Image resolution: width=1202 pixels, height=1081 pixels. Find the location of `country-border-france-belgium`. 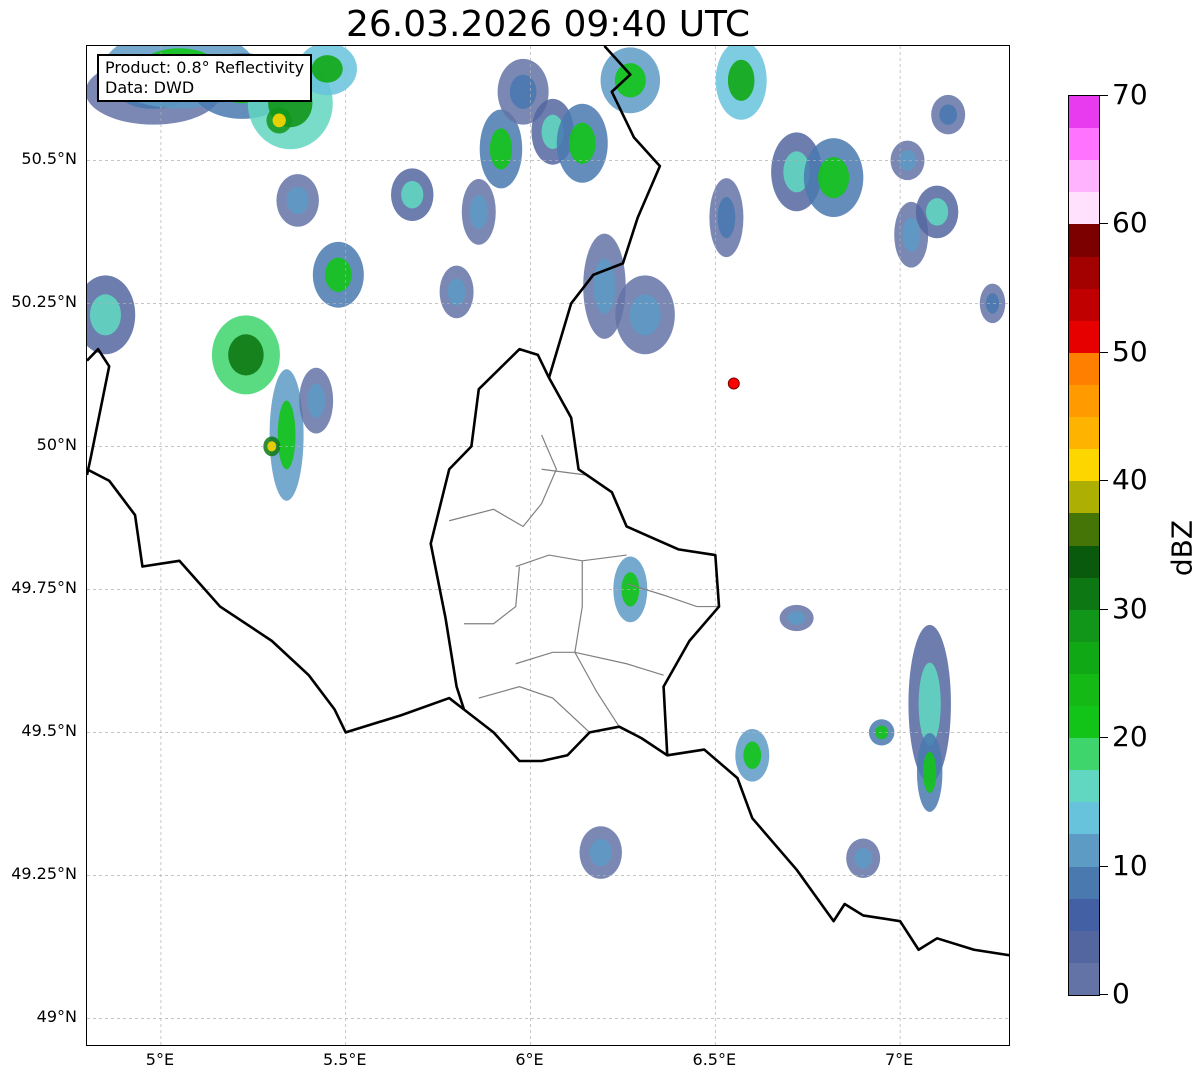

country-border-france-belgium is located at coordinates (276, 601).